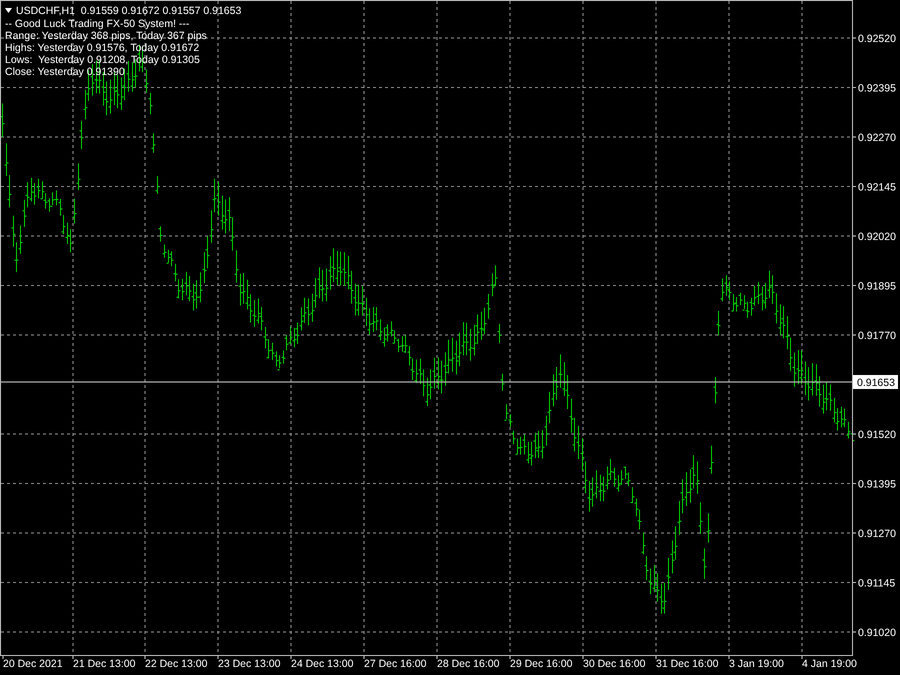 The height and width of the screenshot is (675, 900). Describe the element at coordinates (877, 188) in the screenshot. I see `price-axis-label: 0.92145` at that location.